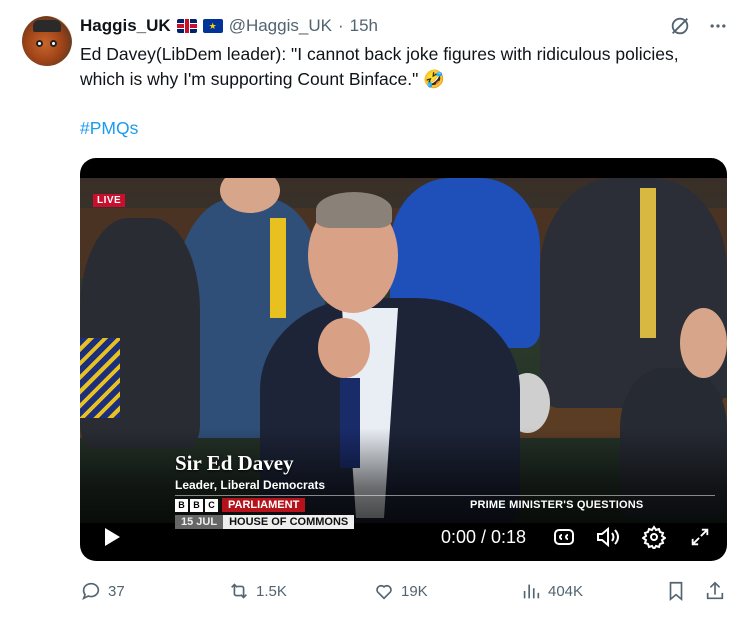  Describe the element at coordinates (699, 26) in the screenshot. I see `tweet-top-icons` at that location.